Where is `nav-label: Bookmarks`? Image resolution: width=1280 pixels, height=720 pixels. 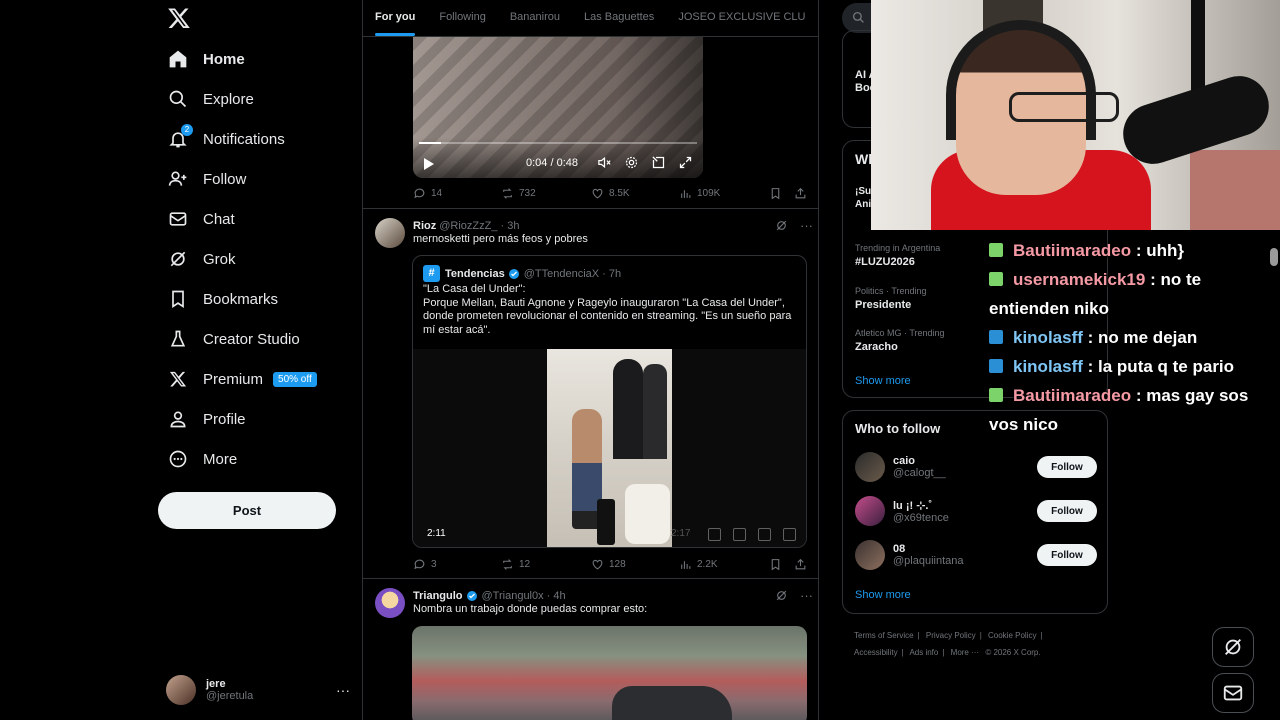 nav-label: Bookmarks is located at coordinates (241, 299).